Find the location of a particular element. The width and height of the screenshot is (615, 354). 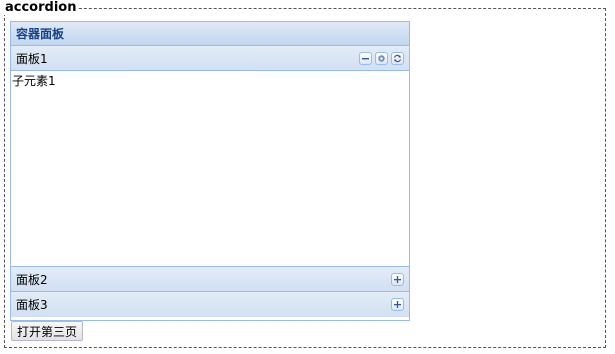

panel-1-content: 子元素1 is located at coordinates (34, 81).